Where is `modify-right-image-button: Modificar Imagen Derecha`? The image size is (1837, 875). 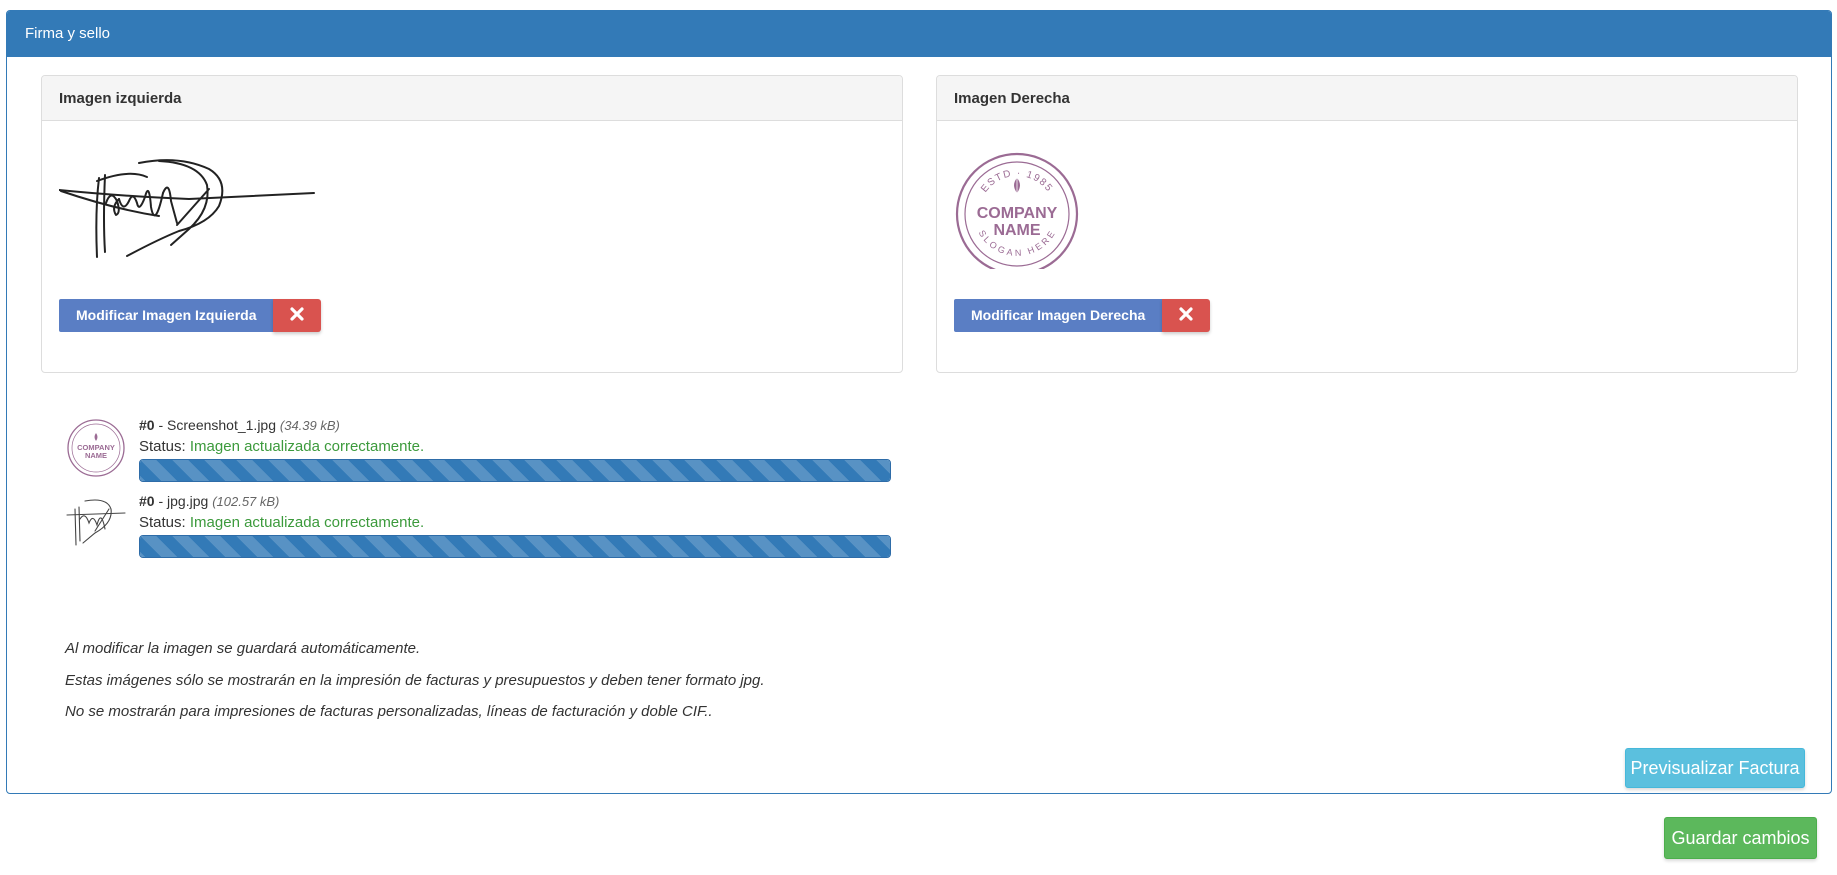
modify-right-image-button: Modificar Imagen Derecha is located at coordinates (1058, 315).